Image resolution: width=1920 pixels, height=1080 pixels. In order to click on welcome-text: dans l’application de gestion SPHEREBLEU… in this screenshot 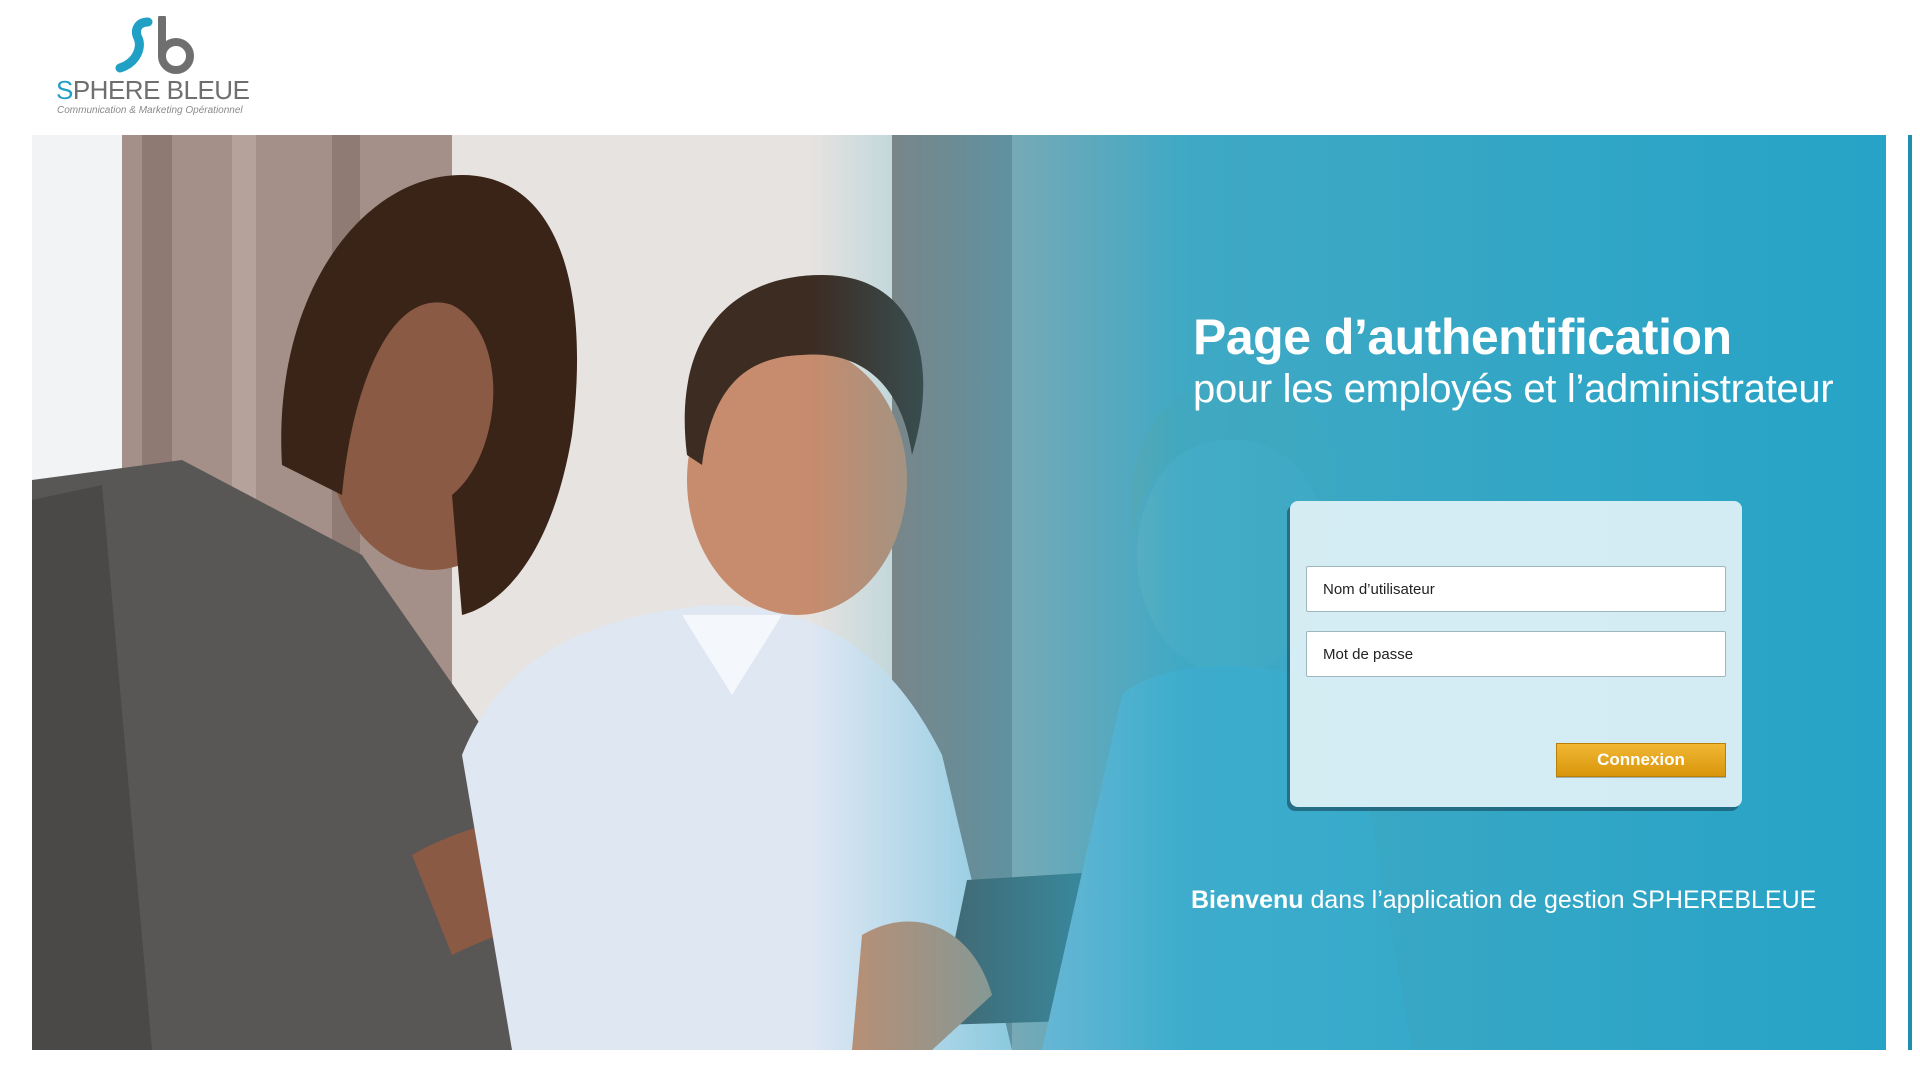, I will do `click(1560, 900)`.